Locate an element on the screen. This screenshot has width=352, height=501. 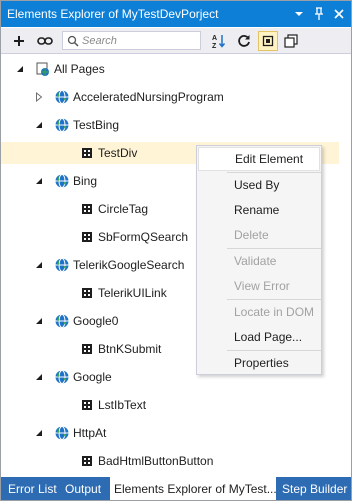
tree-node-page: Google is located at coordinates (73, 377).